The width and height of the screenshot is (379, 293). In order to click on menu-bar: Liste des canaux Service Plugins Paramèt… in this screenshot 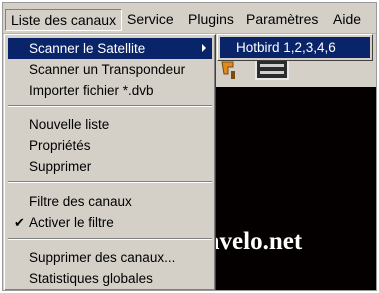, I will do `click(189, 18)`.